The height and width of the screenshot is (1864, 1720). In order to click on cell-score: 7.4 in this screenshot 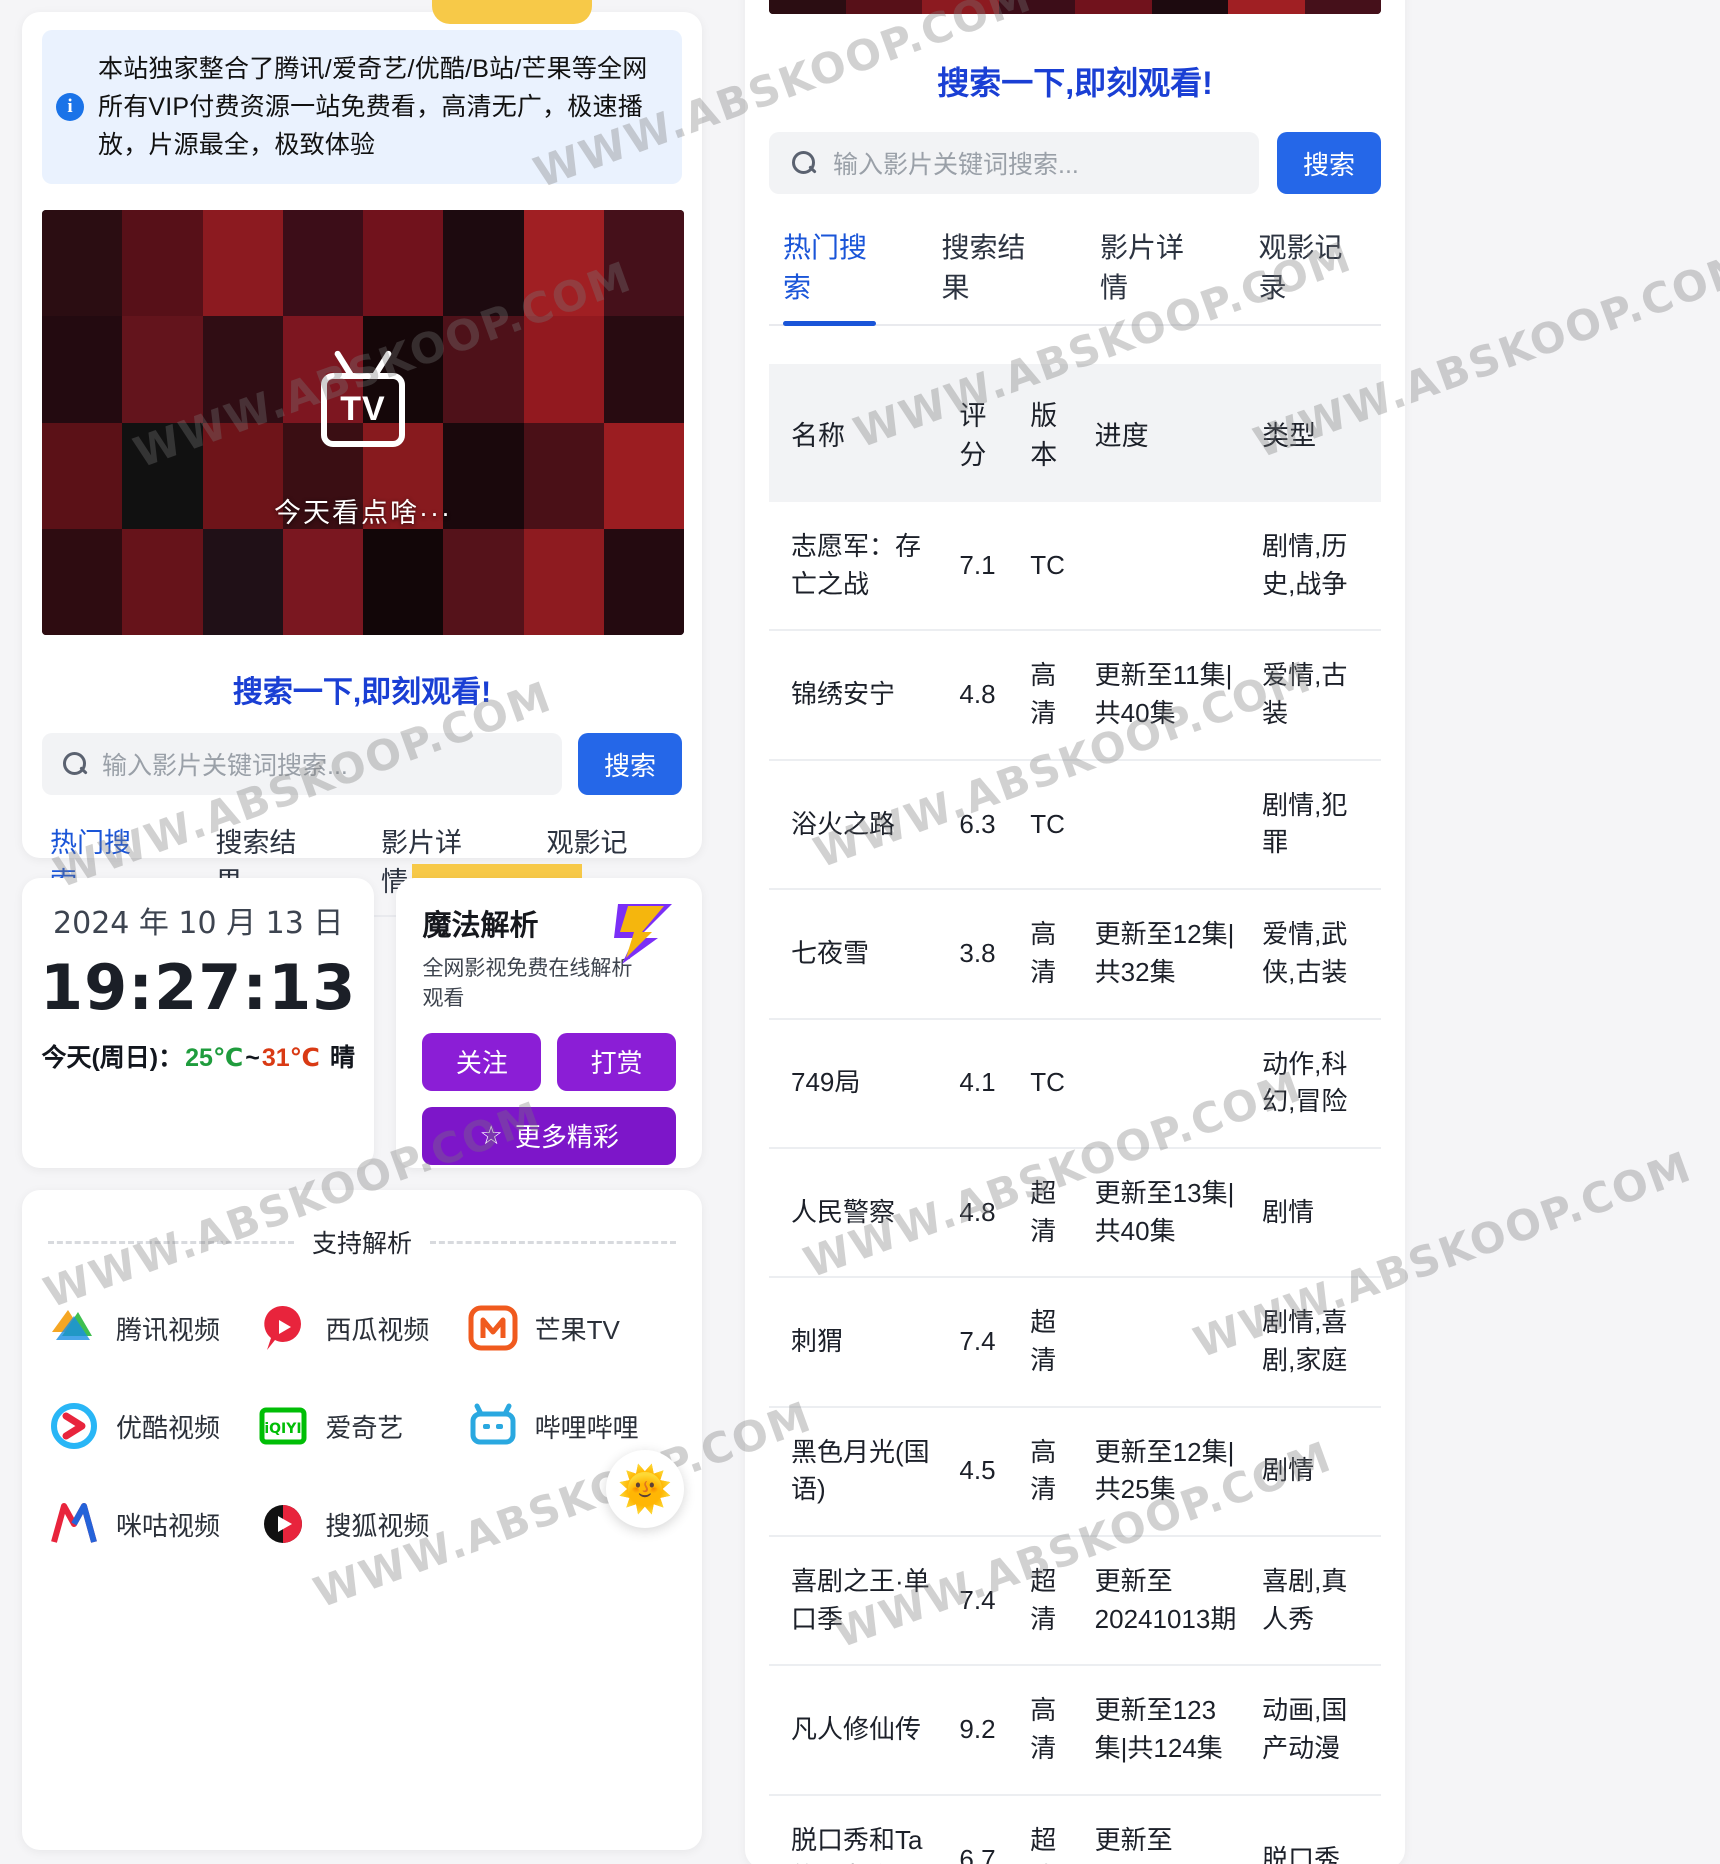, I will do `click(985, 1342)`.